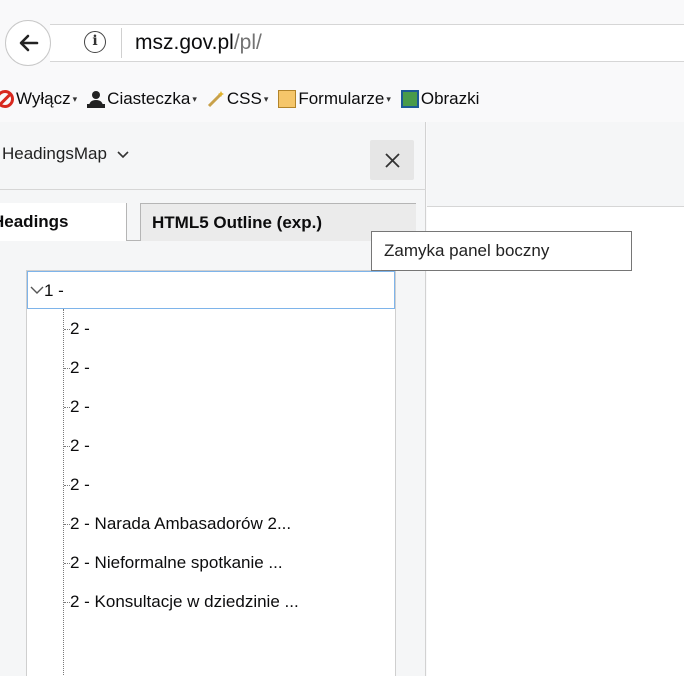  Describe the element at coordinates (247, 42) in the screenshot. I see `url-path: /pl/` at that location.